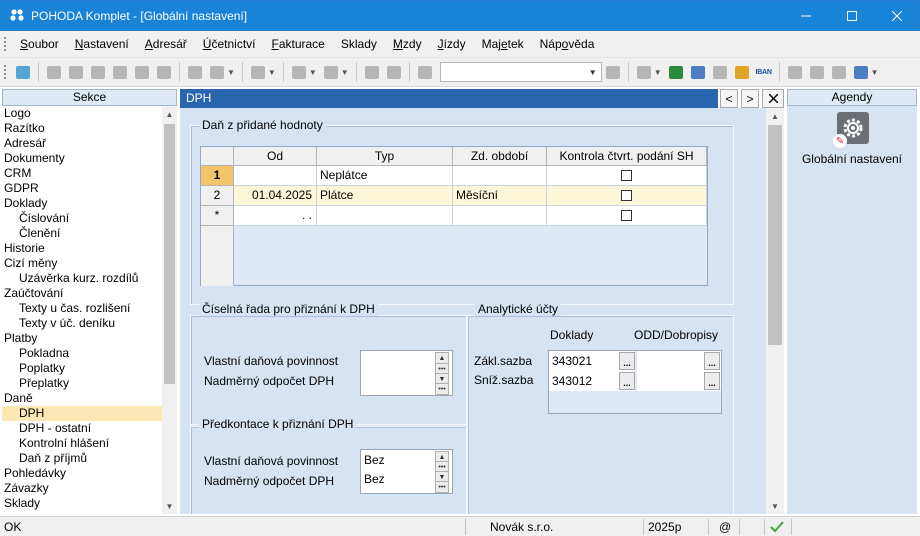 This screenshot has height=536, width=920. What do you see at coordinates (82, 203) in the screenshot?
I see `sekce-item: Doklady` at bounding box center [82, 203].